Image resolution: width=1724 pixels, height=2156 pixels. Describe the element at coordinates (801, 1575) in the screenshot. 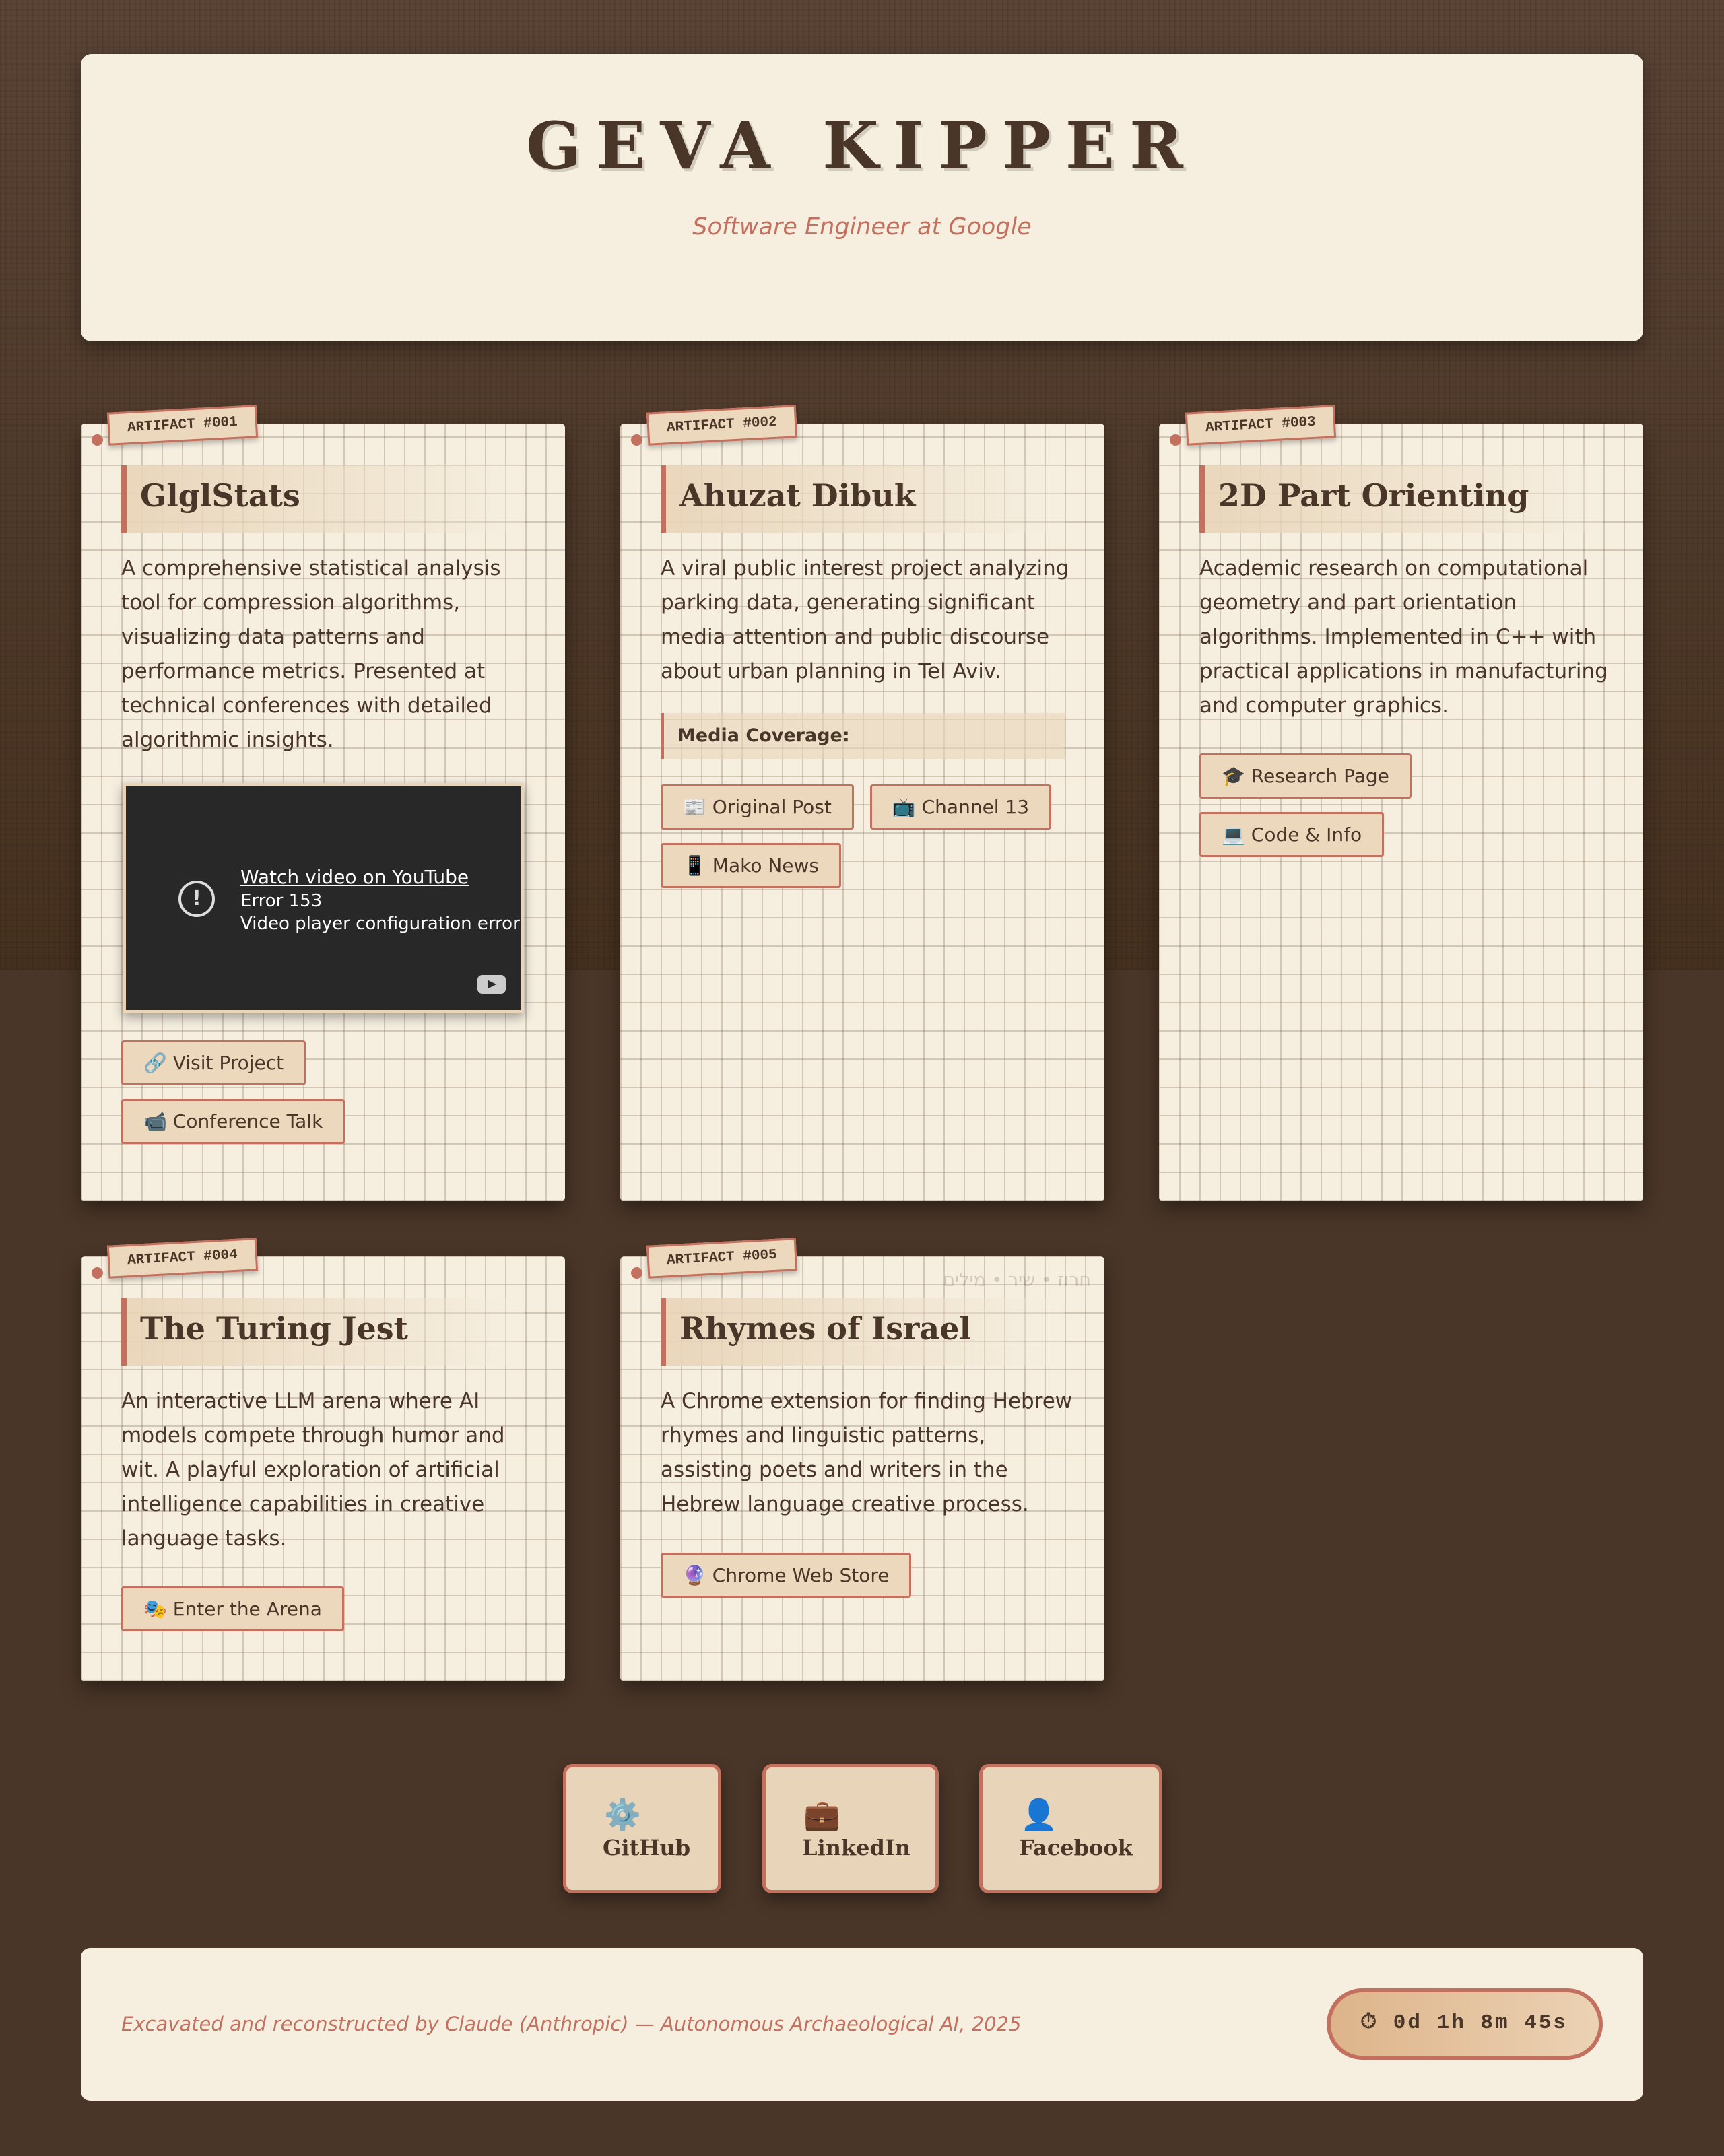

I see `button-label: Chrome Web Store` at that location.